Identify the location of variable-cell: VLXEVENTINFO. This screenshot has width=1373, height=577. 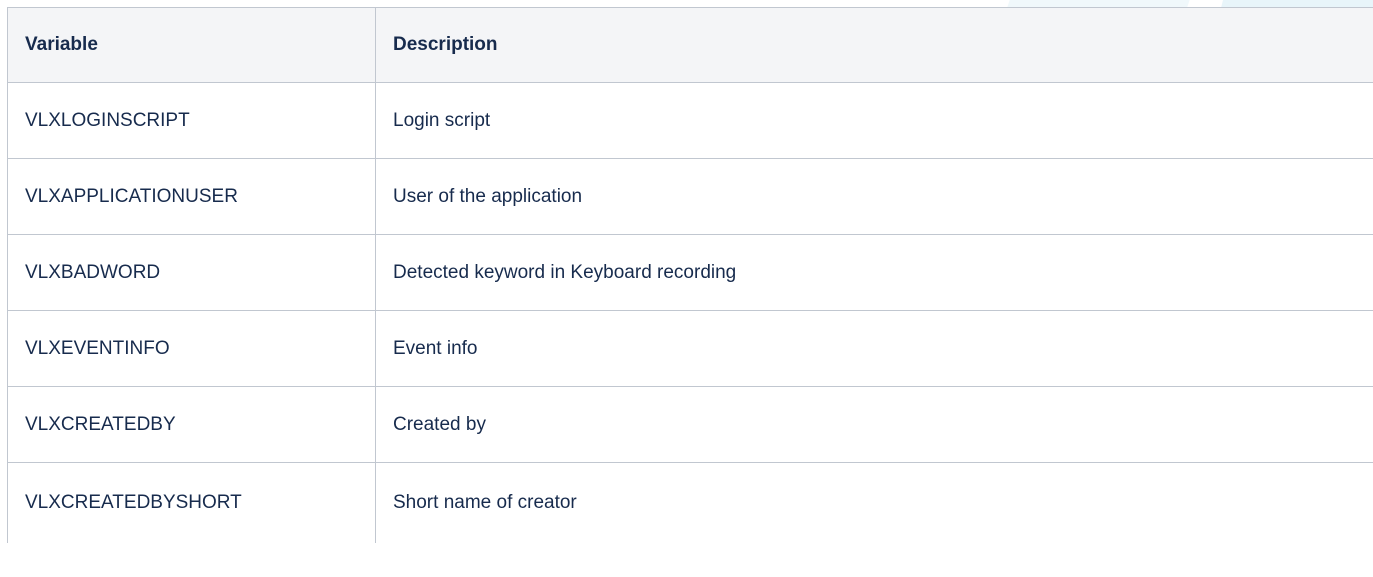
(191, 348).